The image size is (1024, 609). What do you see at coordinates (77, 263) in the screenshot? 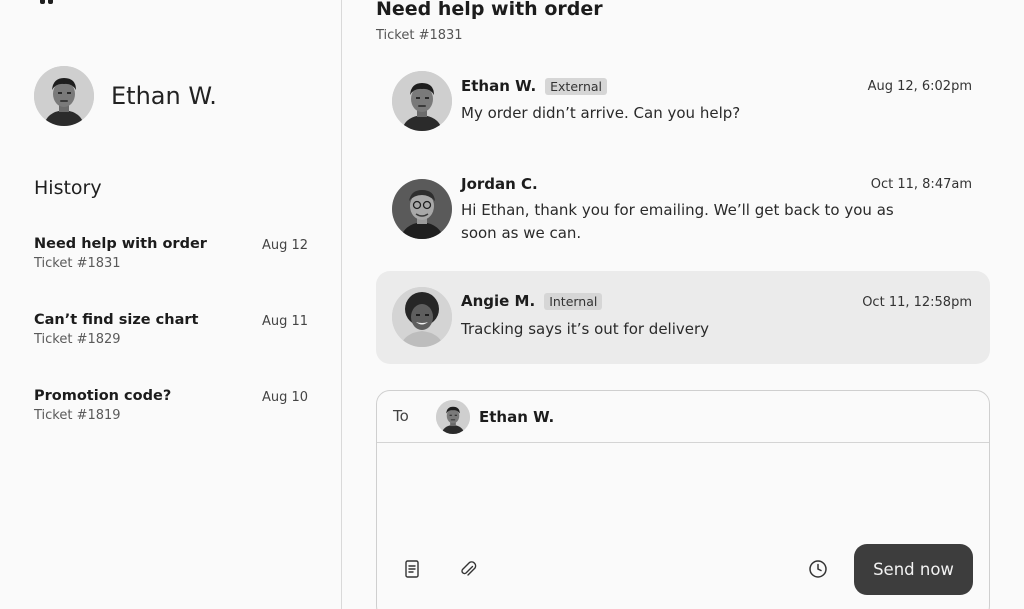
I see `history-item-ticket: Ticket #1831` at bounding box center [77, 263].